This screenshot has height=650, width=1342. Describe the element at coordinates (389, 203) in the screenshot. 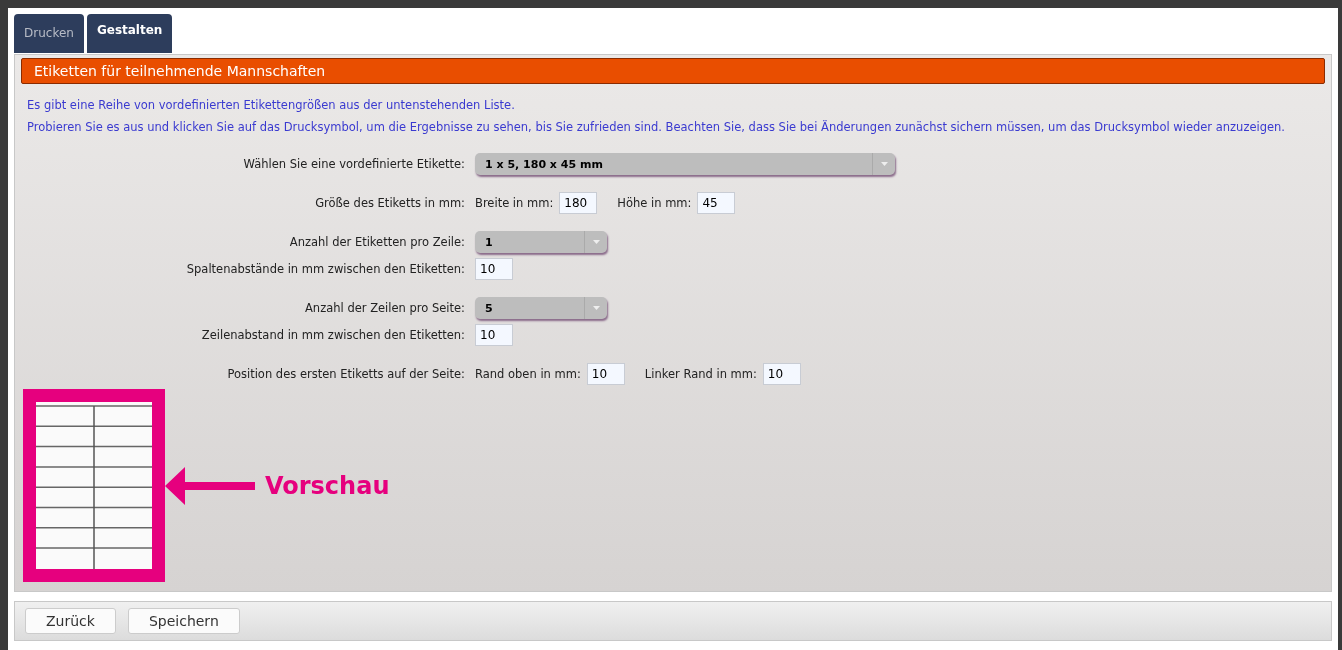

I see `field-label: Größe des Etiketts in mm:` at that location.